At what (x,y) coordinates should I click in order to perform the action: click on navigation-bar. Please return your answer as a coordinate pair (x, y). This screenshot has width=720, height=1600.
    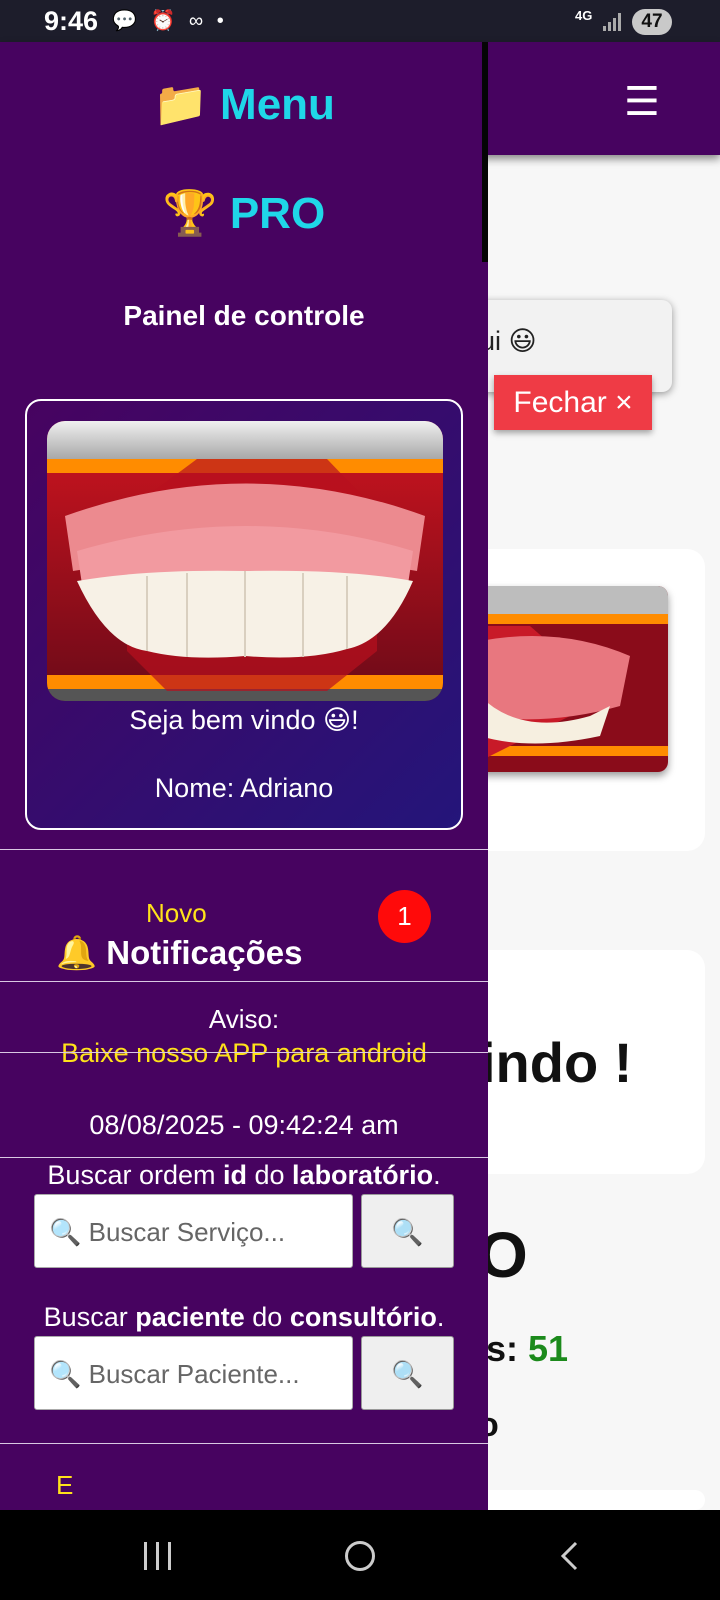
    Looking at the image, I should click on (360, 1555).